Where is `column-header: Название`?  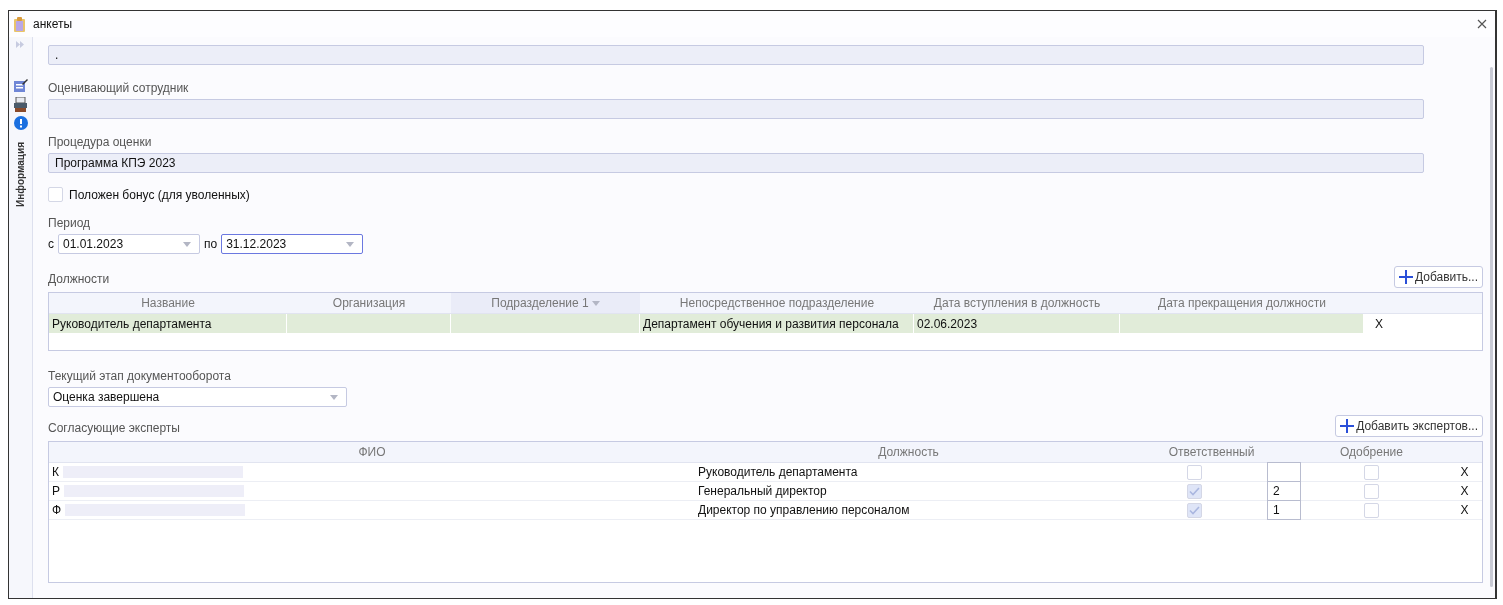
column-header: Название is located at coordinates (168, 303).